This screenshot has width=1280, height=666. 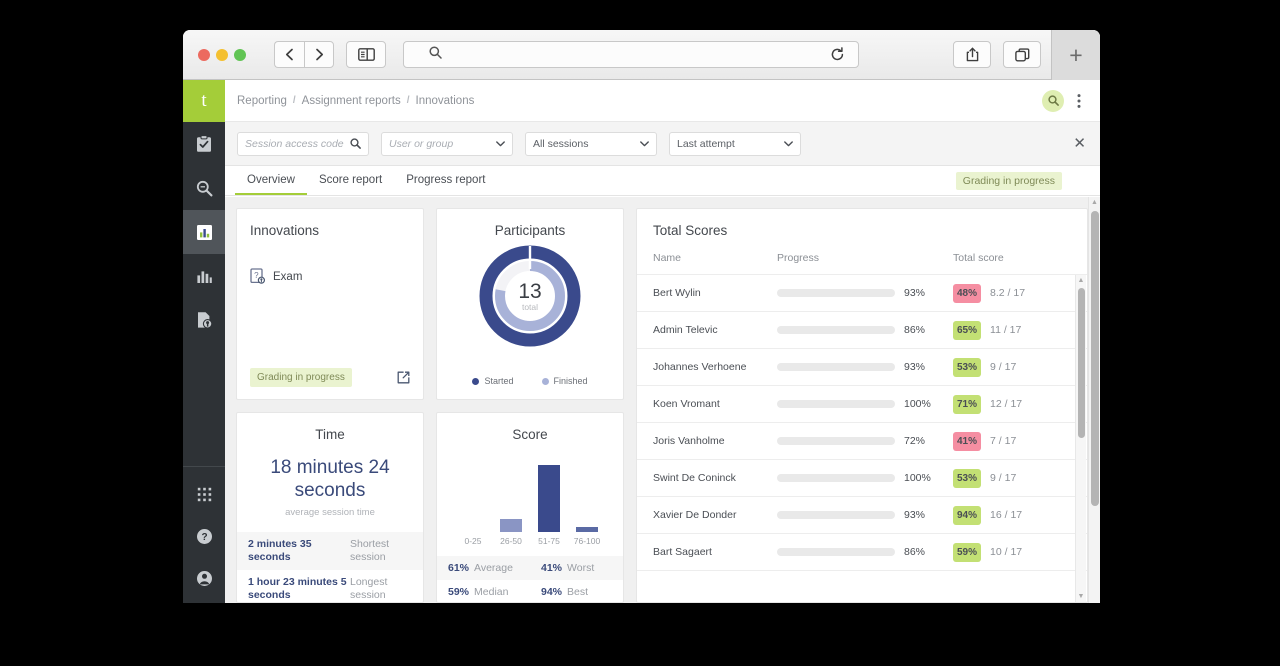 I want to click on document-tag-icon, so click(x=204, y=320).